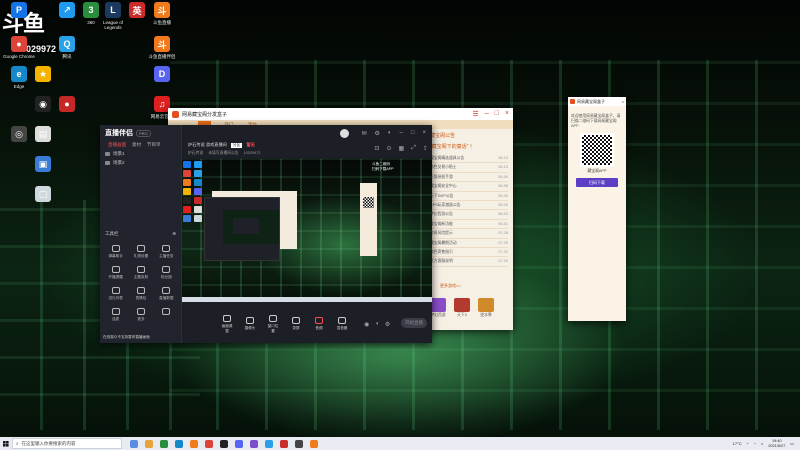  I want to click on game-card: 逆水寒, so click(486, 308).